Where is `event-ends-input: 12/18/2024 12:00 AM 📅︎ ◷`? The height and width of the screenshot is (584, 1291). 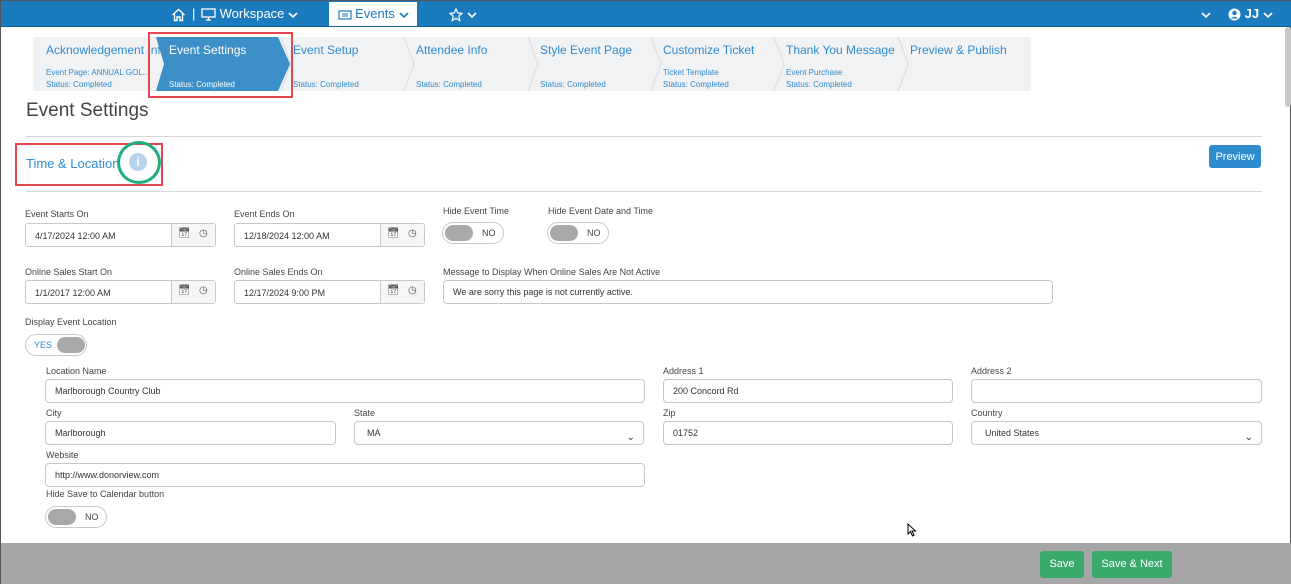
event-ends-input: 12/18/2024 12:00 AM 📅︎ ◷ is located at coordinates (329, 235).